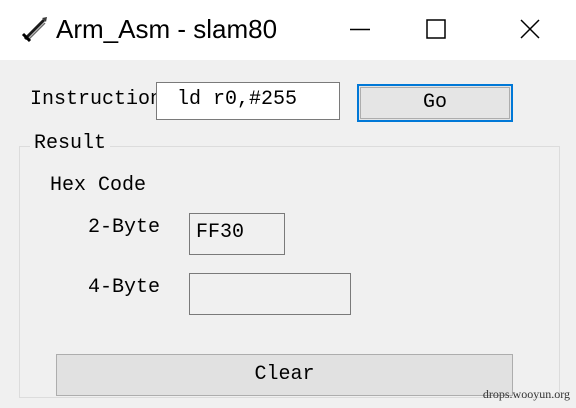 The width and height of the screenshot is (576, 408). I want to click on watermark-text: drops.wooyun.org, so click(526, 394).